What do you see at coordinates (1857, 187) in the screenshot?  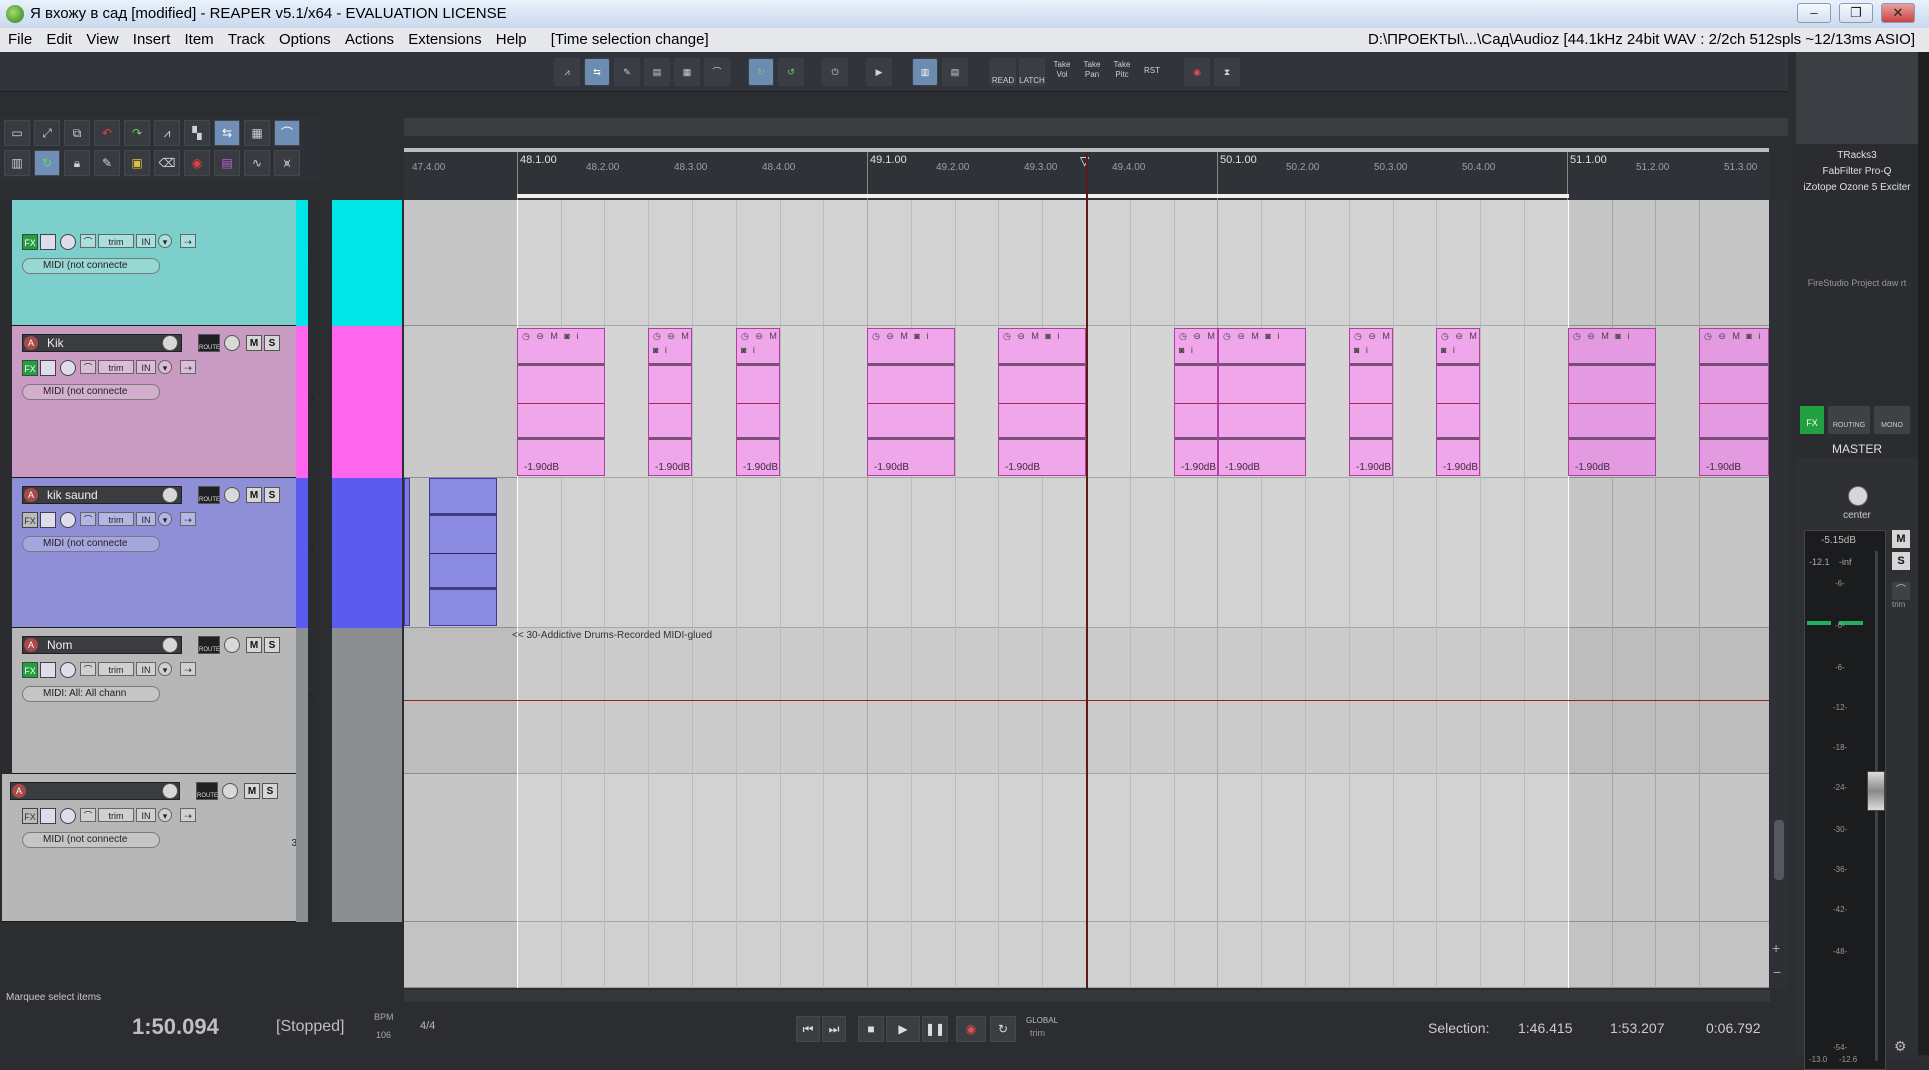 I see `fx-slot-3: iZotope Ozone 5 Exciter` at bounding box center [1857, 187].